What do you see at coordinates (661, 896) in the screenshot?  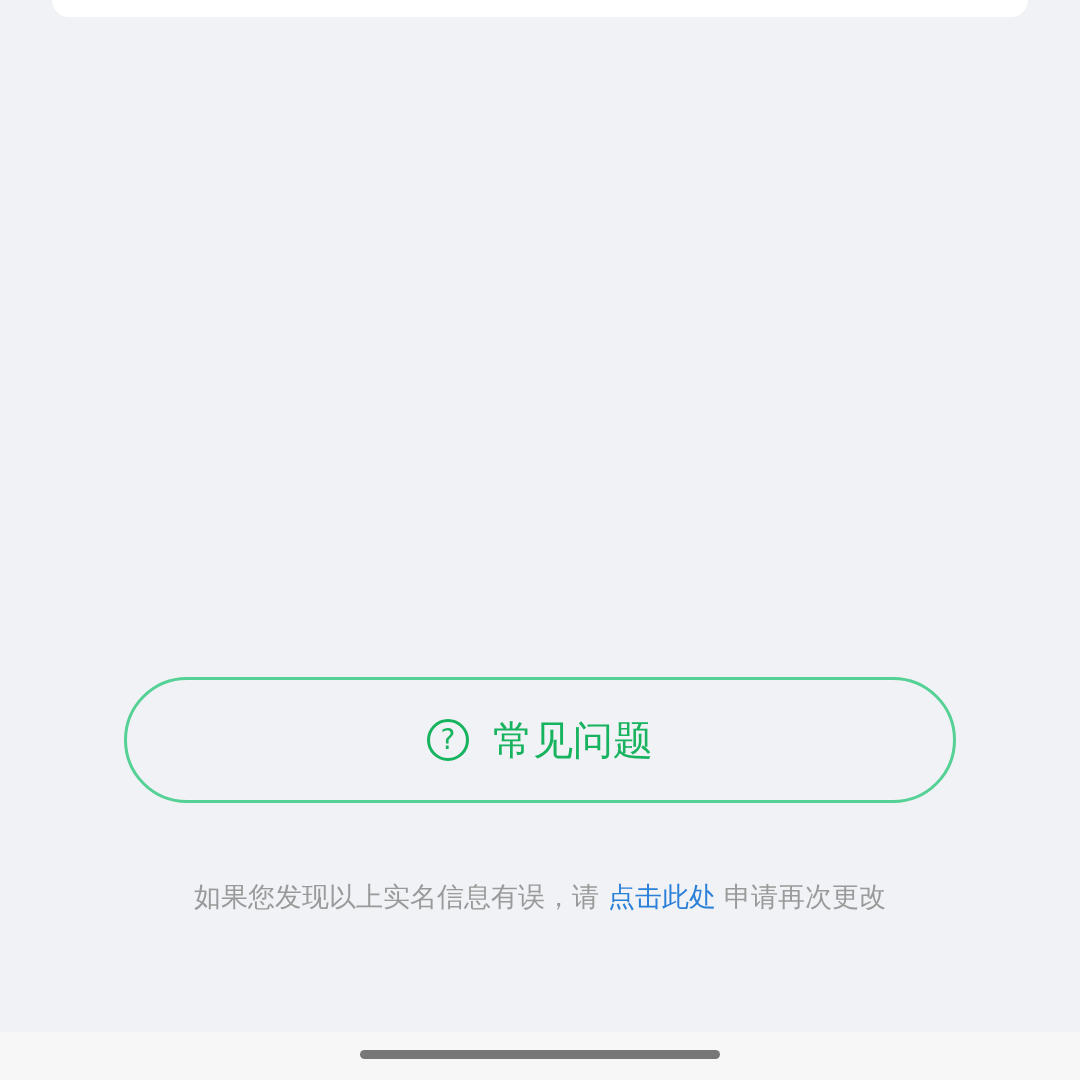 I see `edit-link: 点击此处` at bounding box center [661, 896].